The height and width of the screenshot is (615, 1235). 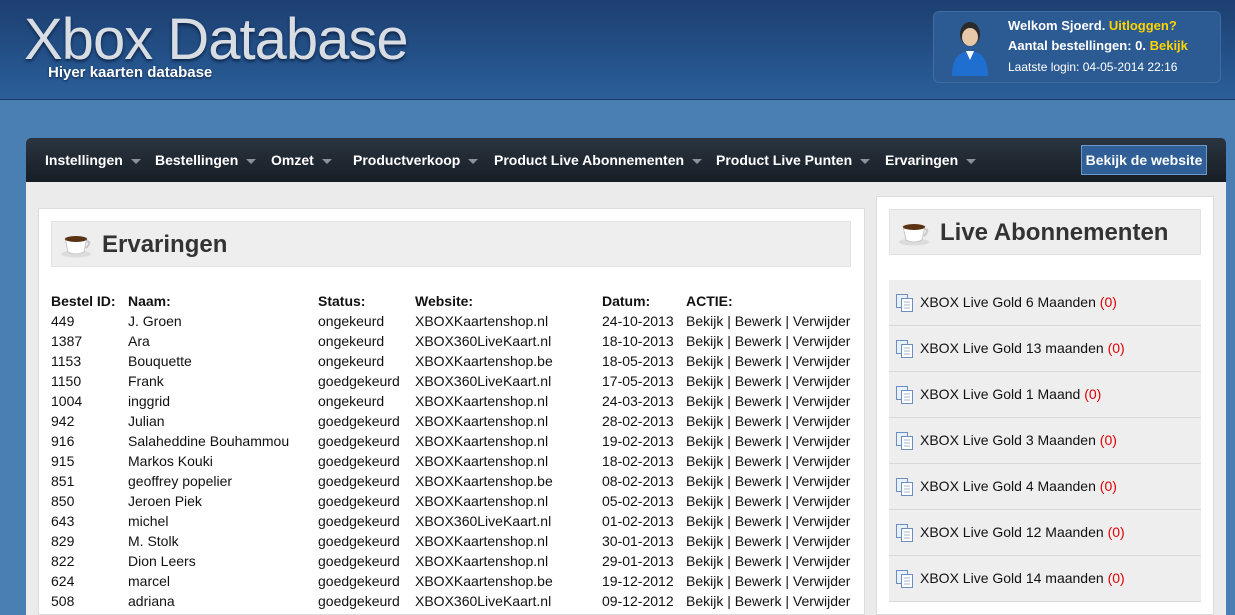 What do you see at coordinates (1045, 349) in the screenshot?
I see `subscription-item: XBOX Live Gold 13 maanden (0)` at bounding box center [1045, 349].